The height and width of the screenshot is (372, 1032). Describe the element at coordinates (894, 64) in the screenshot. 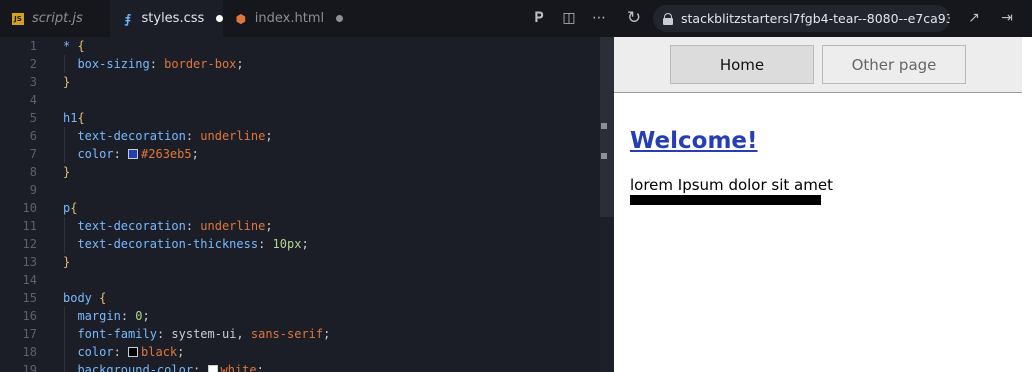

I see `other-page-nav-button: Other page` at that location.